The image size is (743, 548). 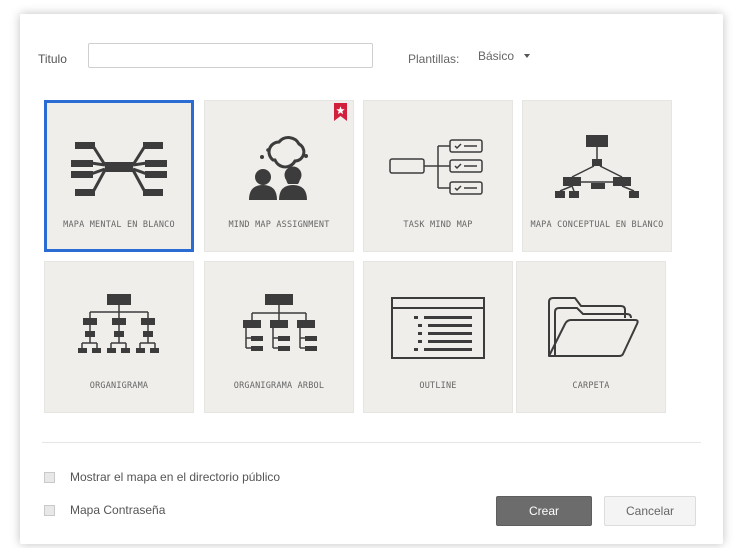 What do you see at coordinates (119, 386) in the screenshot?
I see `template-label: ORGANIGRAMA` at bounding box center [119, 386].